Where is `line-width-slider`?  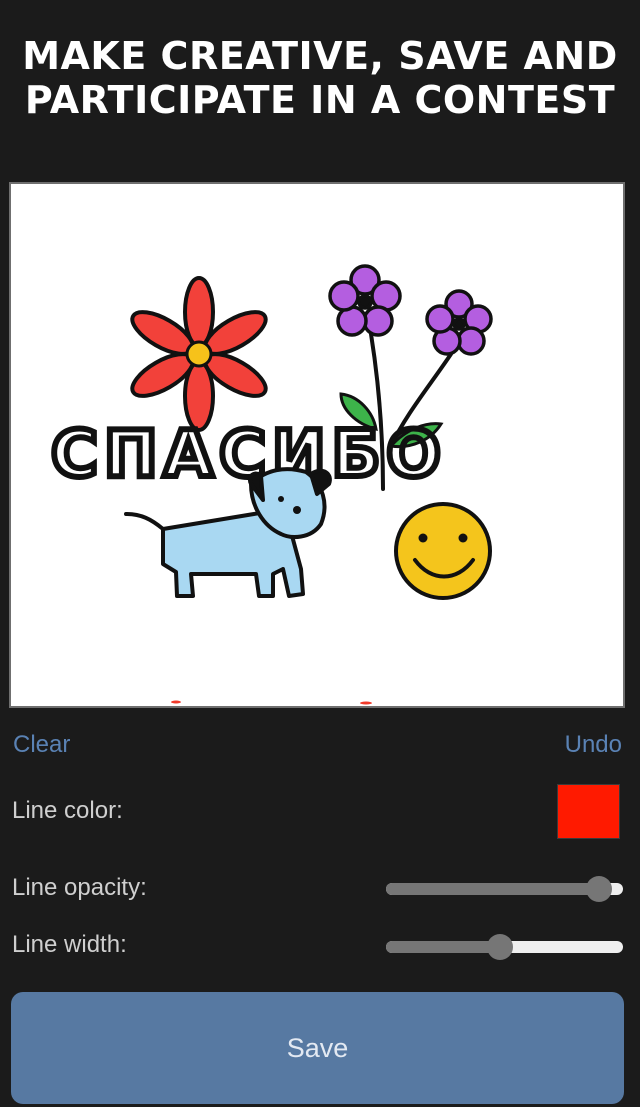 line-width-slider is located at coordinates (504, 947).